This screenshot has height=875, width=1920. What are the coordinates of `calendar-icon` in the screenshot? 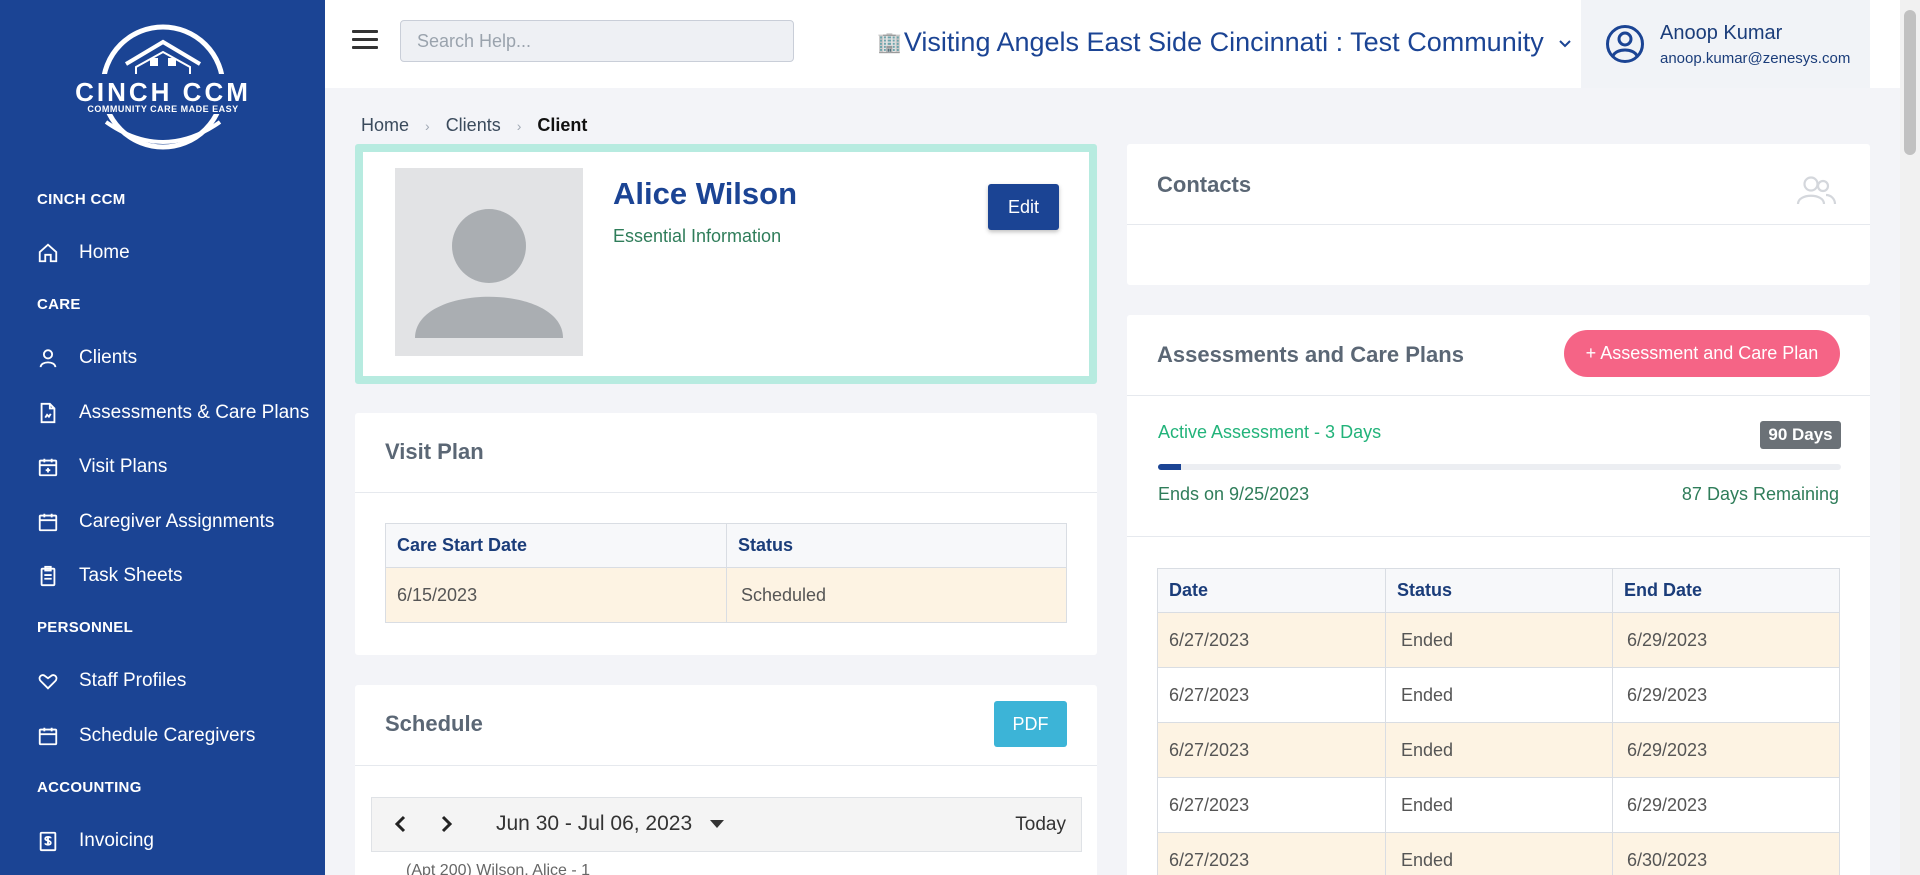 It's located at (48, 736).